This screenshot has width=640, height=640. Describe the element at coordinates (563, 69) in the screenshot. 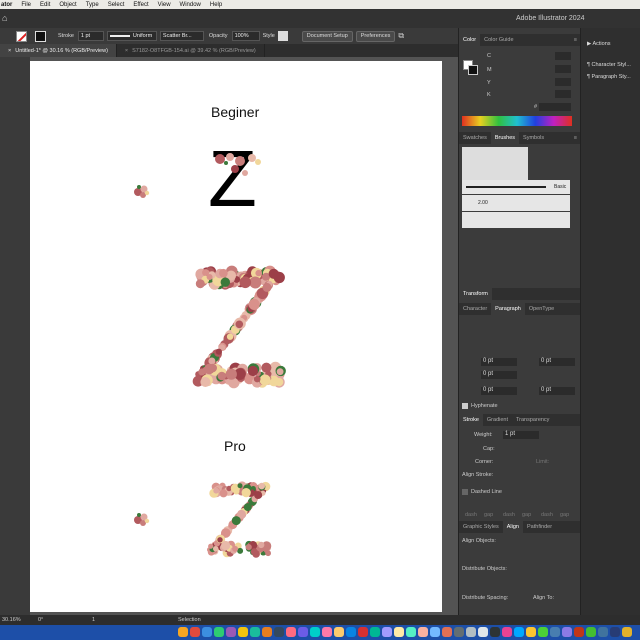

I see `channel-m-field` at that location.